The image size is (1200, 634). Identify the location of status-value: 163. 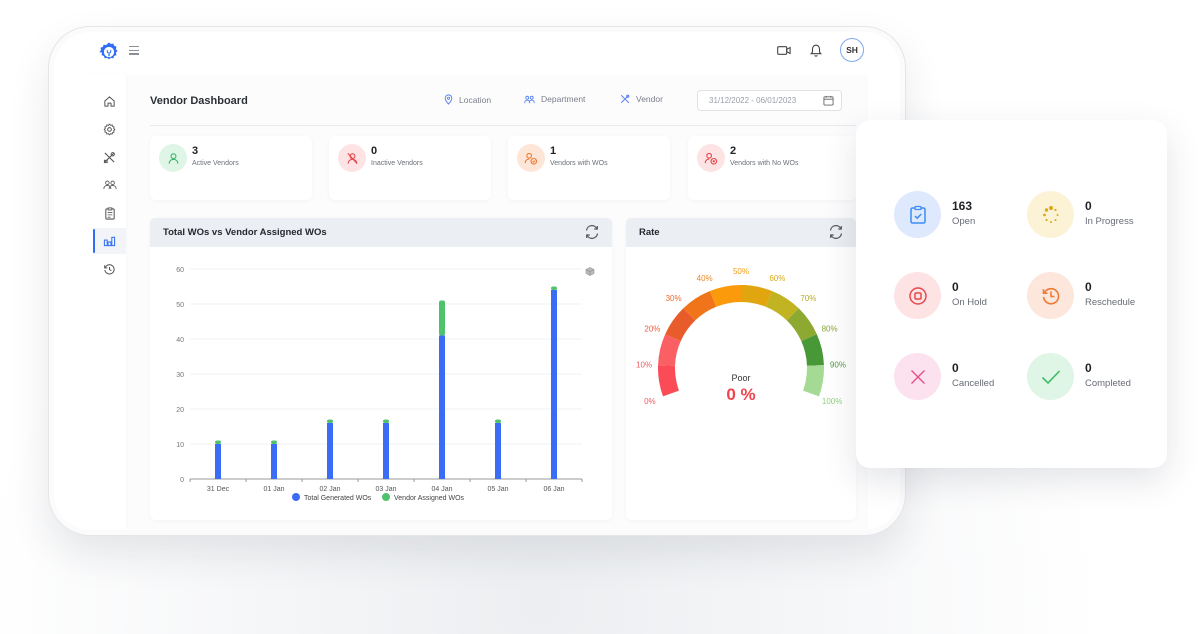
(962, 206).